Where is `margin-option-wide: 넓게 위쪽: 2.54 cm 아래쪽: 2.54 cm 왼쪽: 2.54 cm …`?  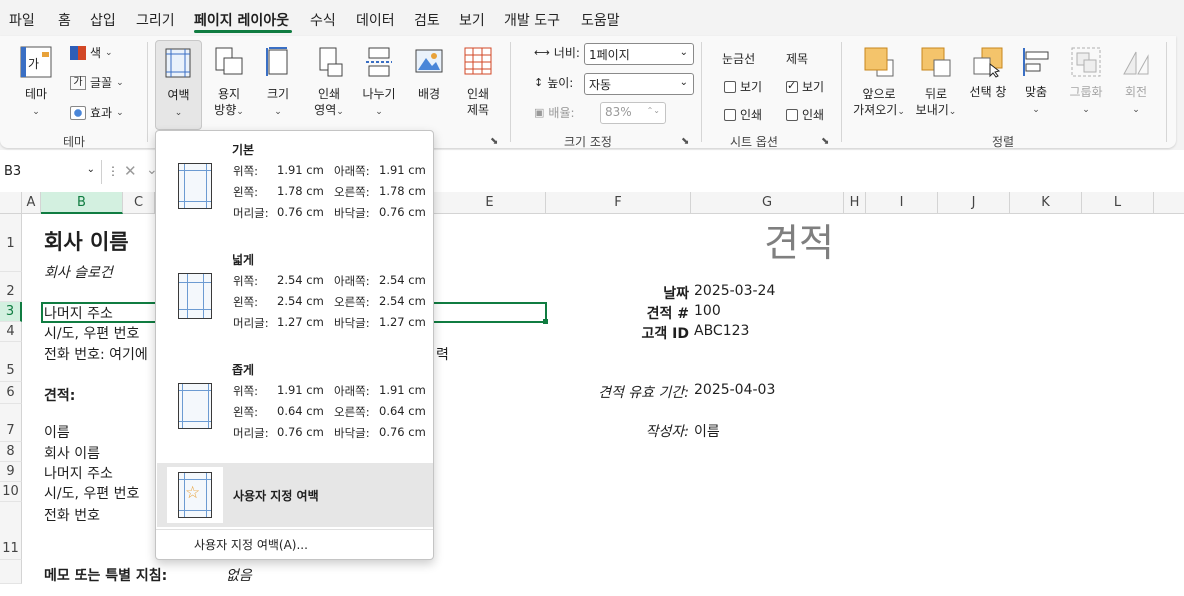 margin-option-wide: 넓게 위쪽: 2.54 cm 아래쪽: 2.54 cm 왼쪽: 2.54 cm … is located at coordinates (294, 296).